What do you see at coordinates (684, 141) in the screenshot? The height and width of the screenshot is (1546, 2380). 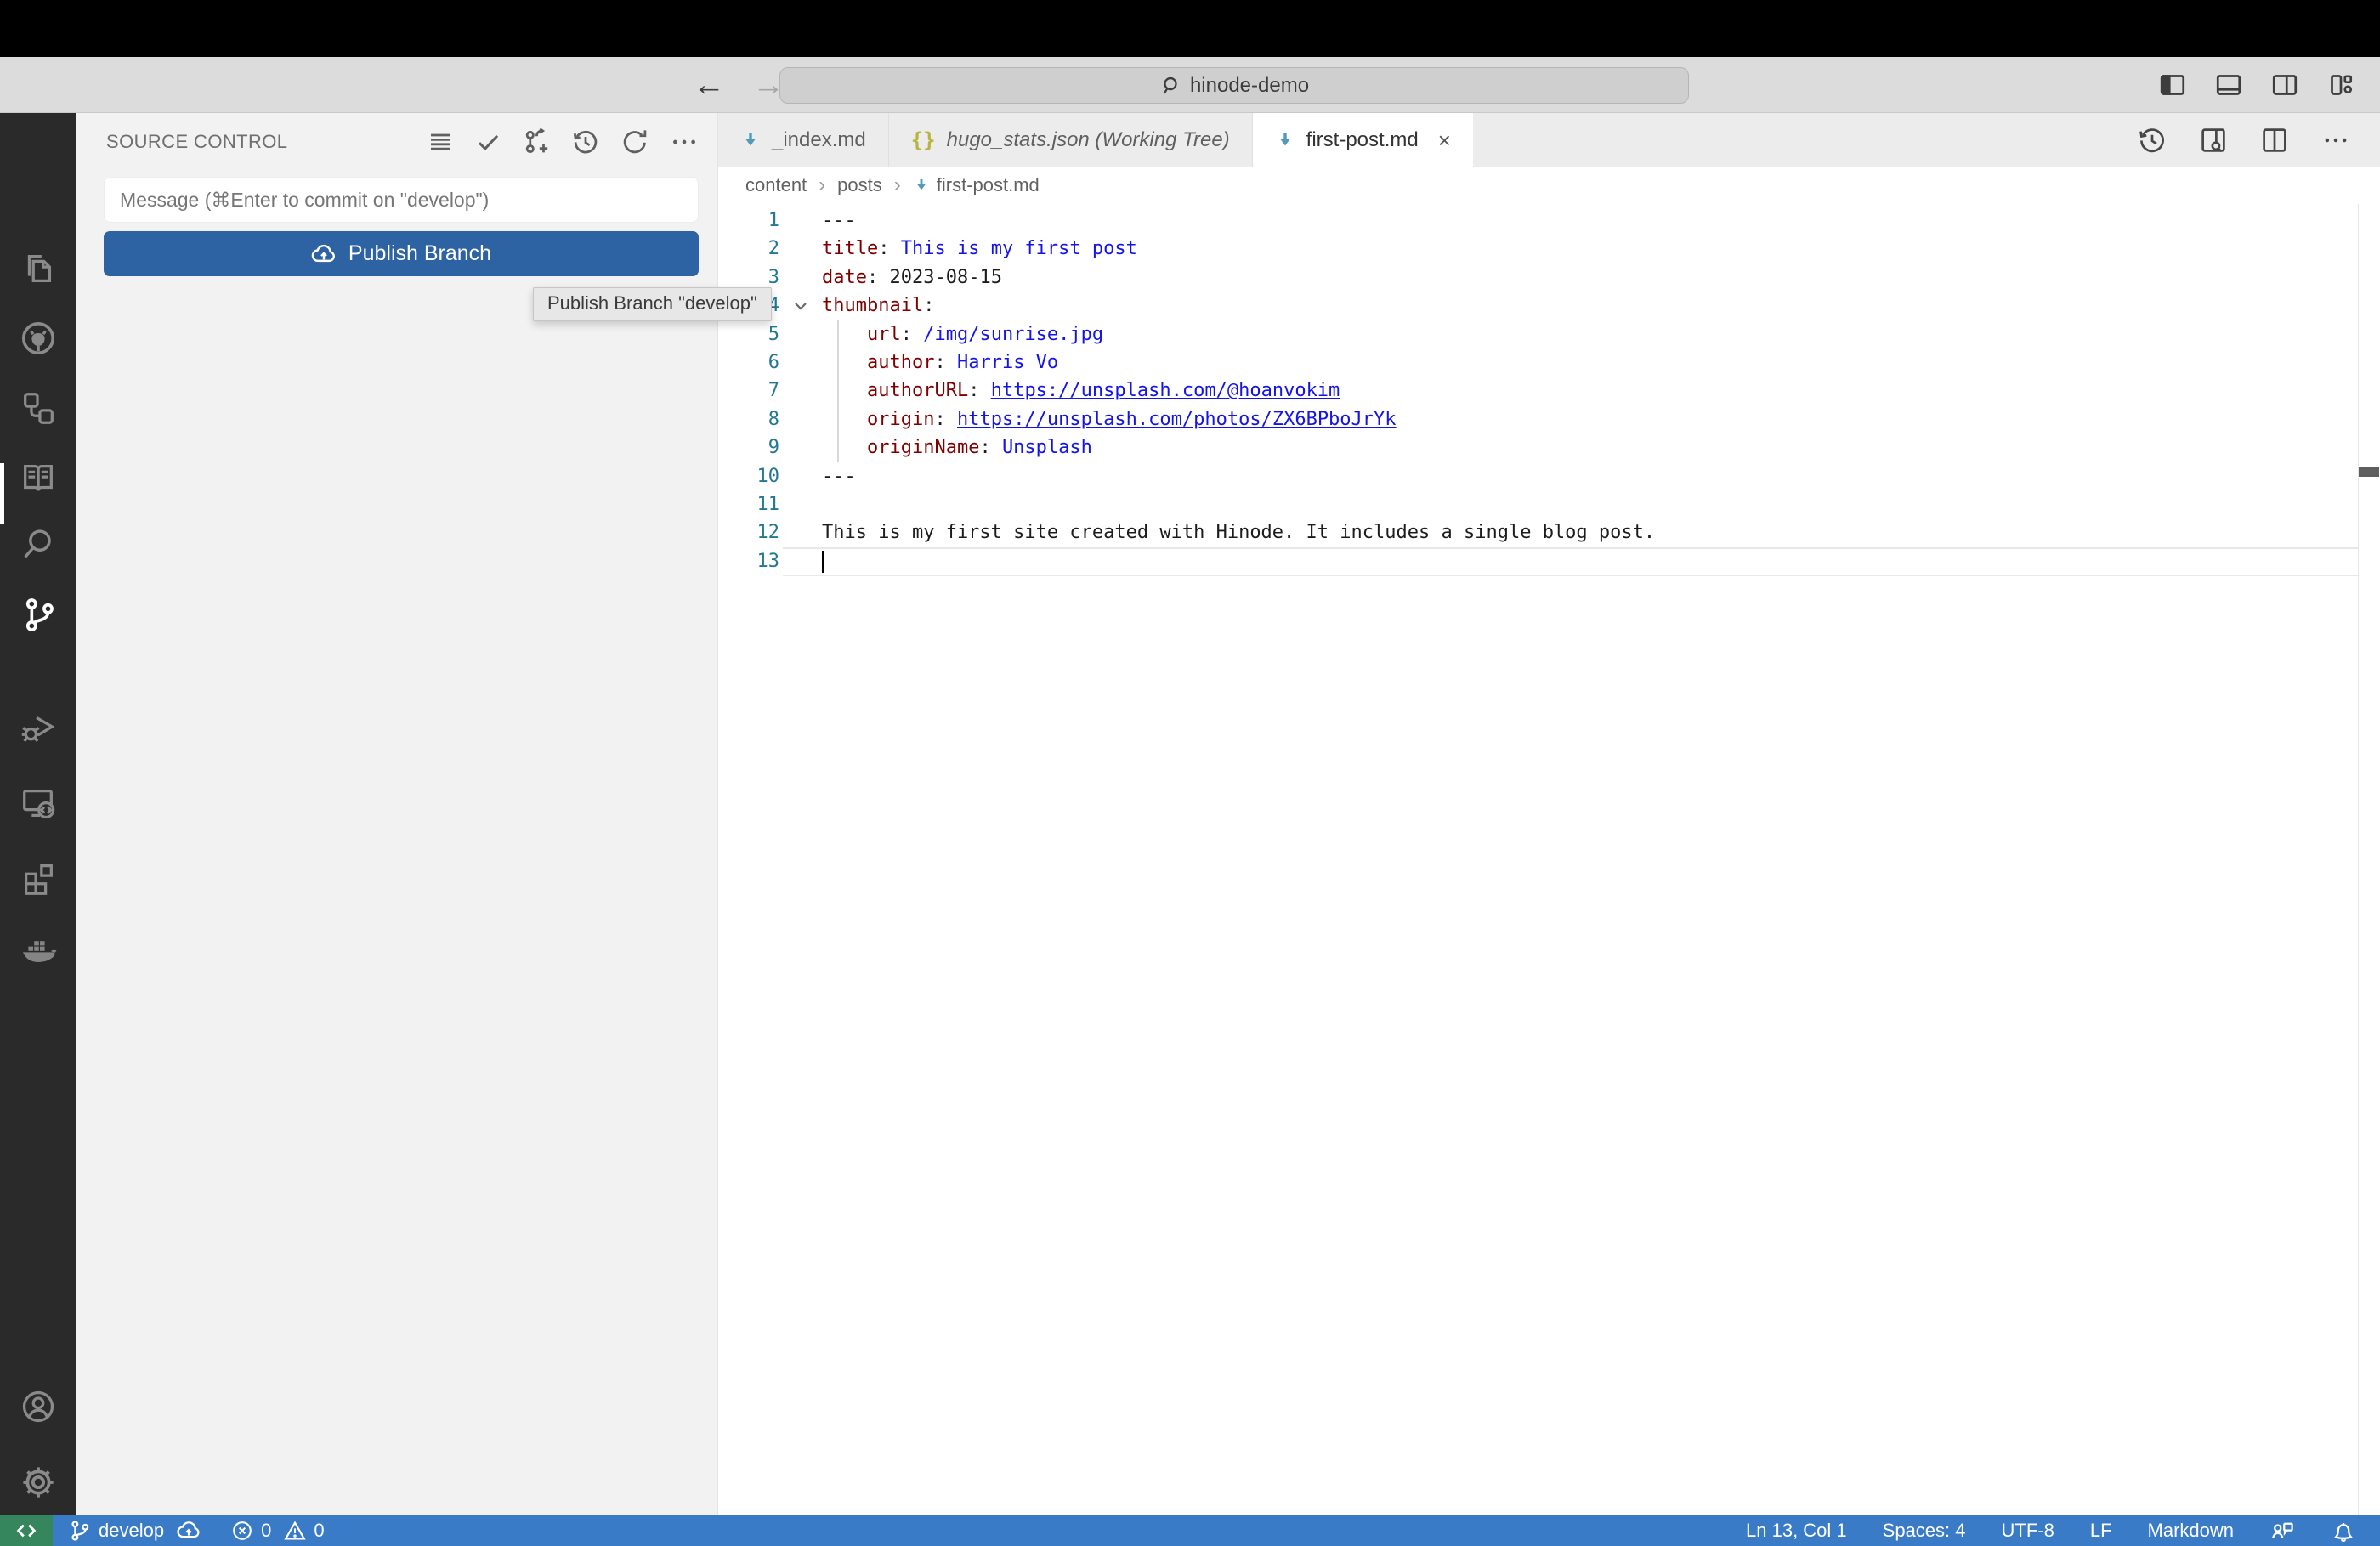 I see `more-actions-icon` at bounding box center [684, 141].